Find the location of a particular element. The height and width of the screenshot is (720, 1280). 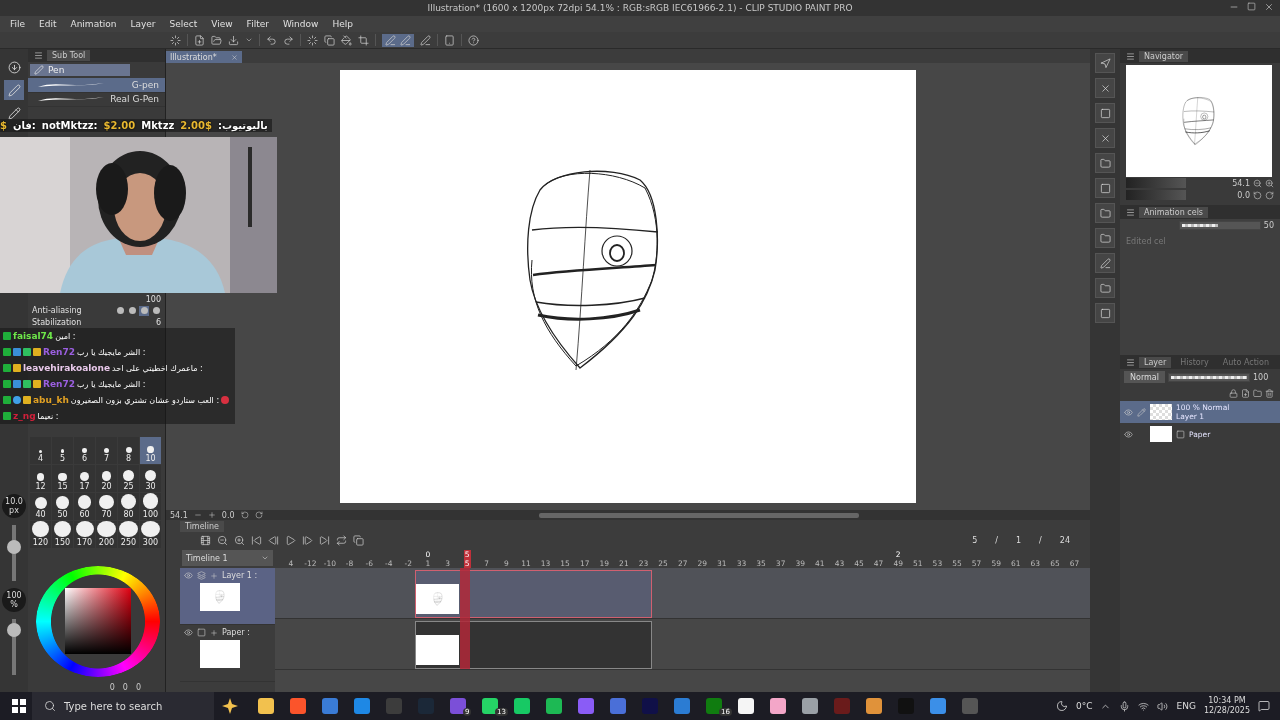

brush-size-option: 60 is located at coordinates (84, 506).